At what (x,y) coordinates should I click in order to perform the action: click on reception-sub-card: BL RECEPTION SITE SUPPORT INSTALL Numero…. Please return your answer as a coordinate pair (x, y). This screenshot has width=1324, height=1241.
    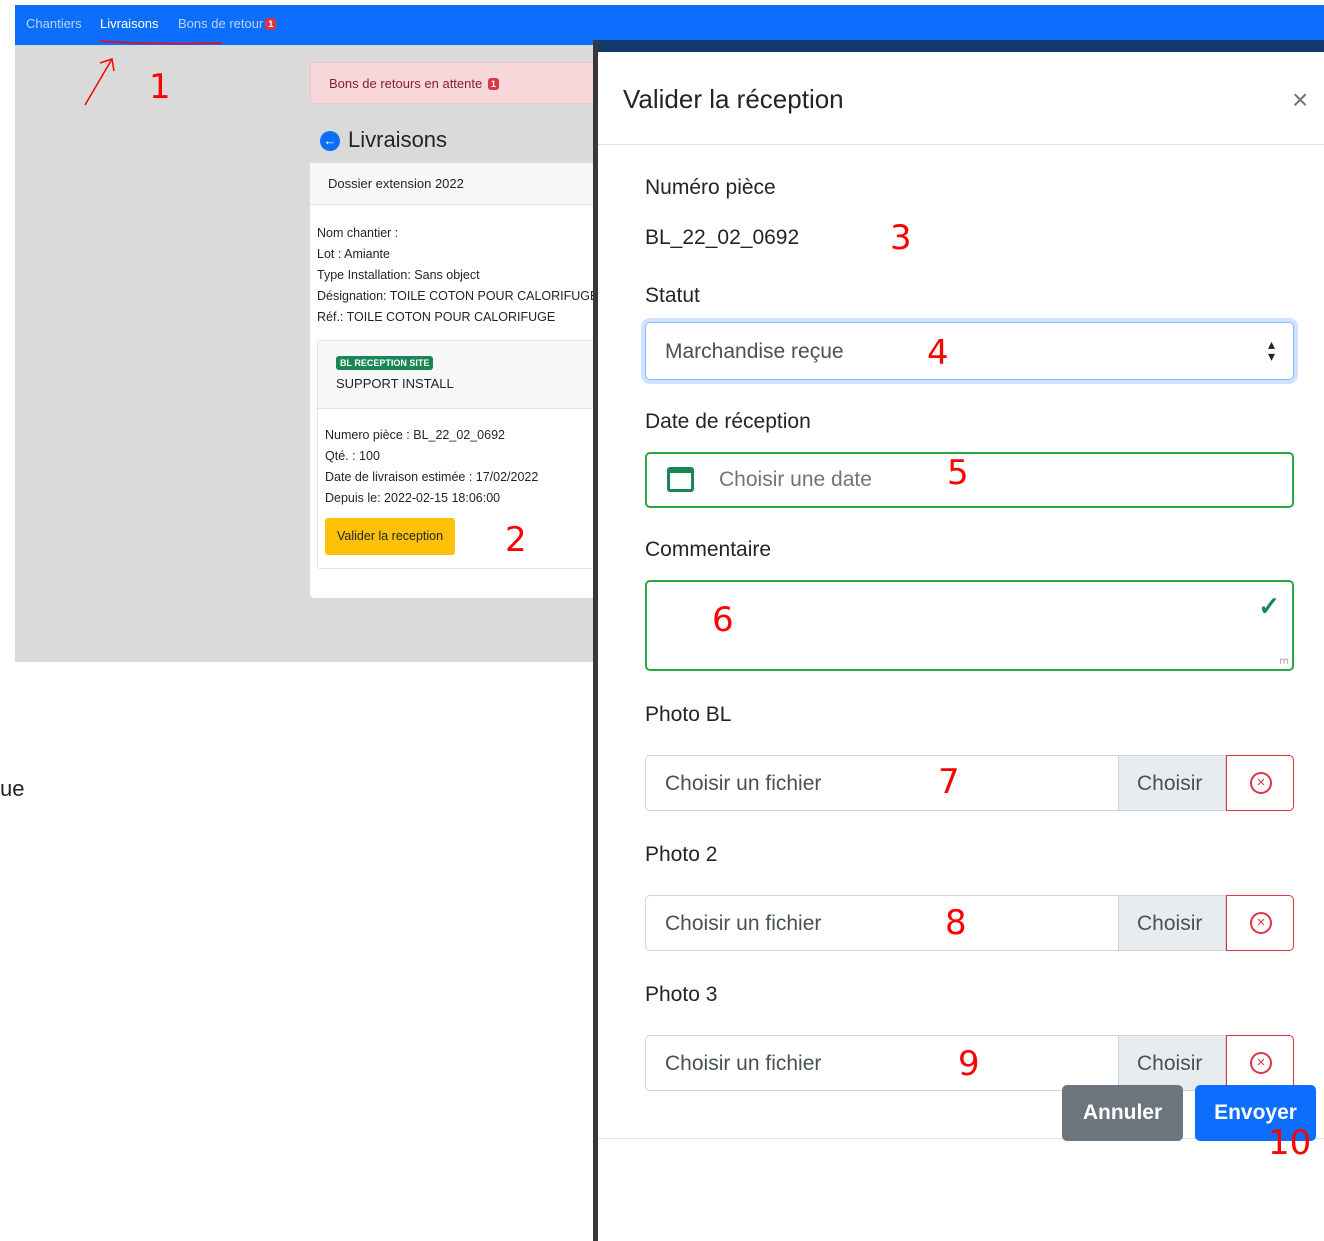
    Looking at the image, I should click on (456, 454).